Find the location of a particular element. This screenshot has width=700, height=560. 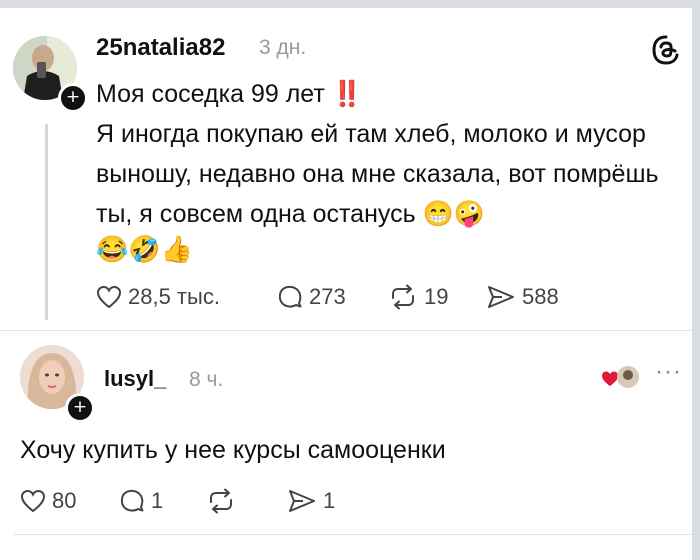

like-count: 28,5 тыс. is located at coordinates (174, 296).